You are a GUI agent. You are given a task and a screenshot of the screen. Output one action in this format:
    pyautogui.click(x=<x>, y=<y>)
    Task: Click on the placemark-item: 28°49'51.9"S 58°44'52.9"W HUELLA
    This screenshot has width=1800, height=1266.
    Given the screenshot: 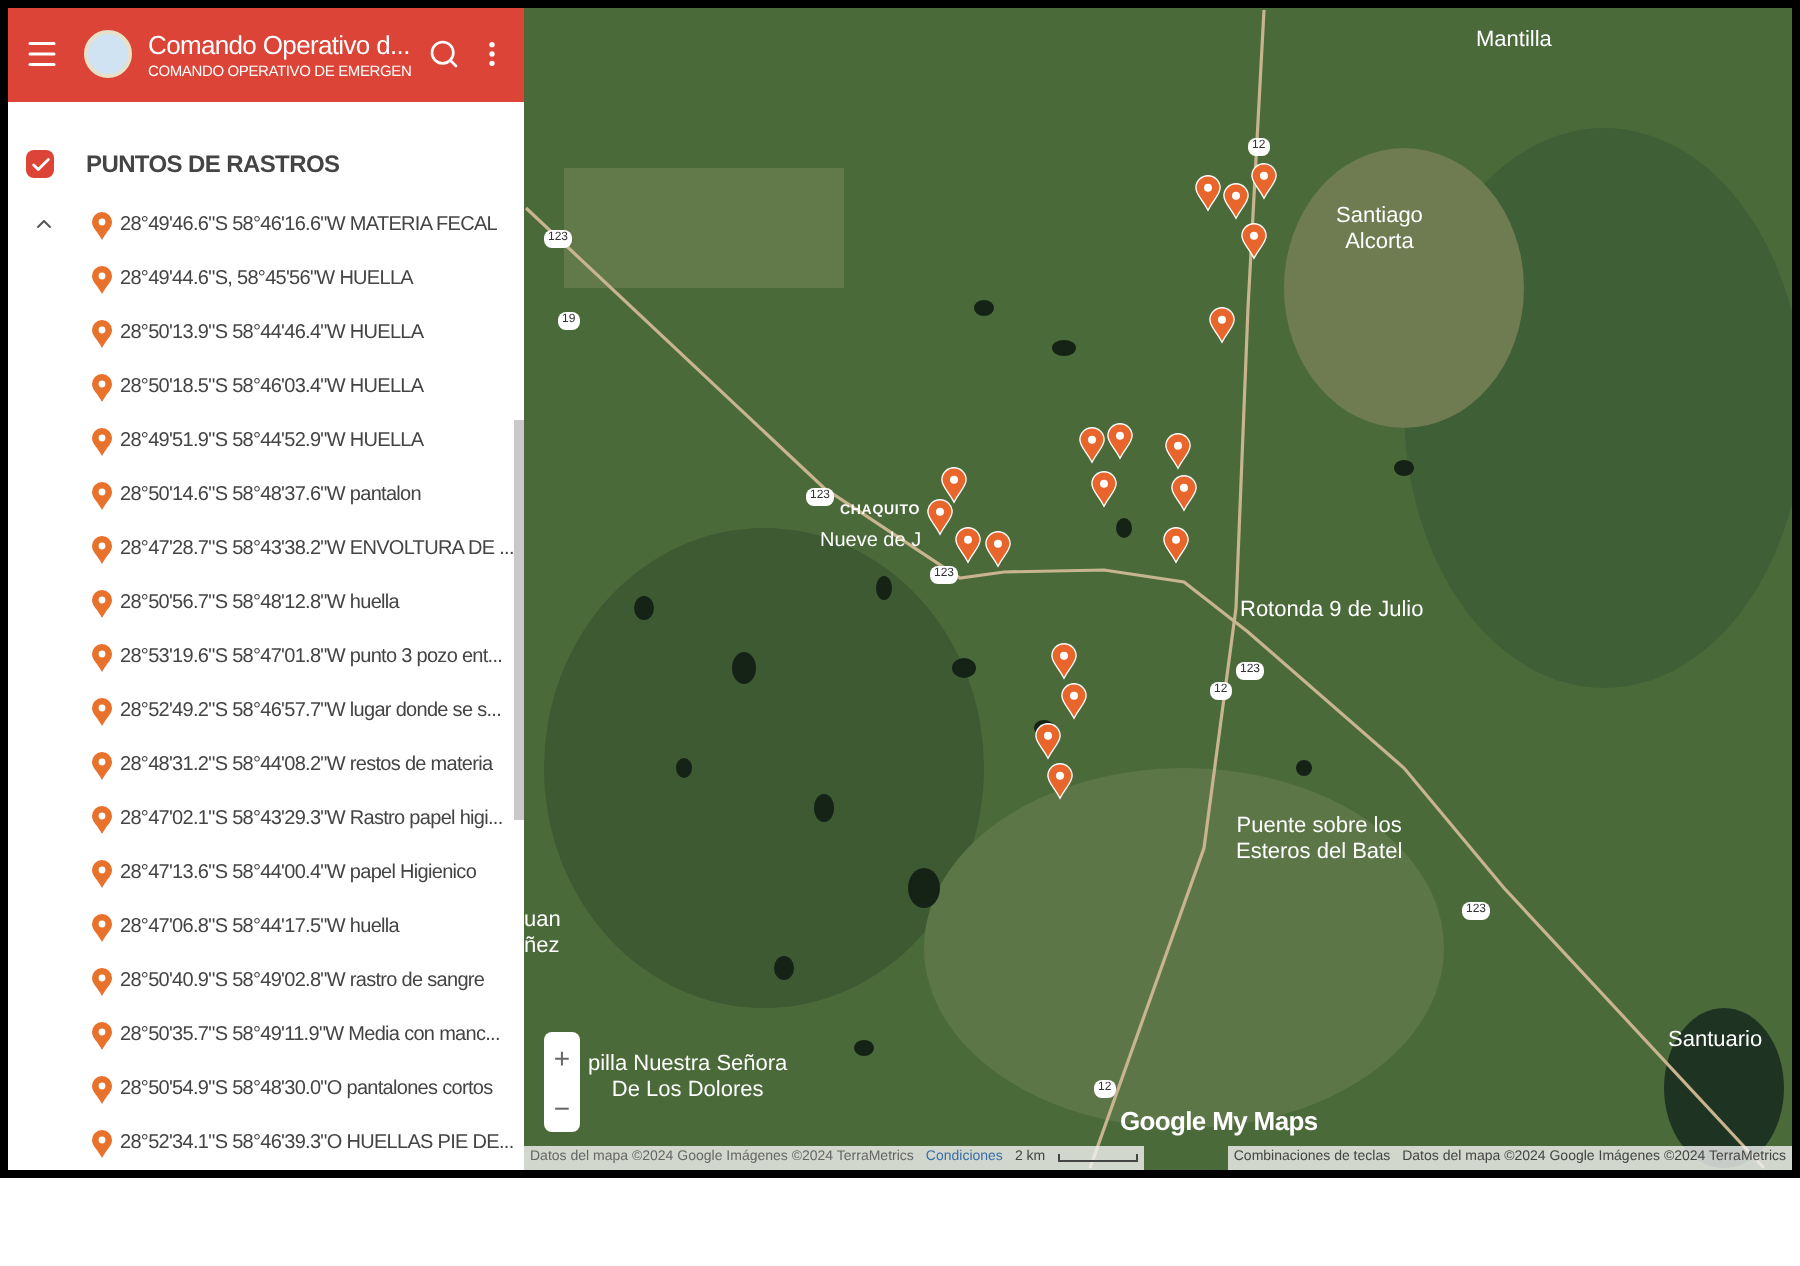 What is the action you would take?
    pyautogui.click(x=303, y=441)
    